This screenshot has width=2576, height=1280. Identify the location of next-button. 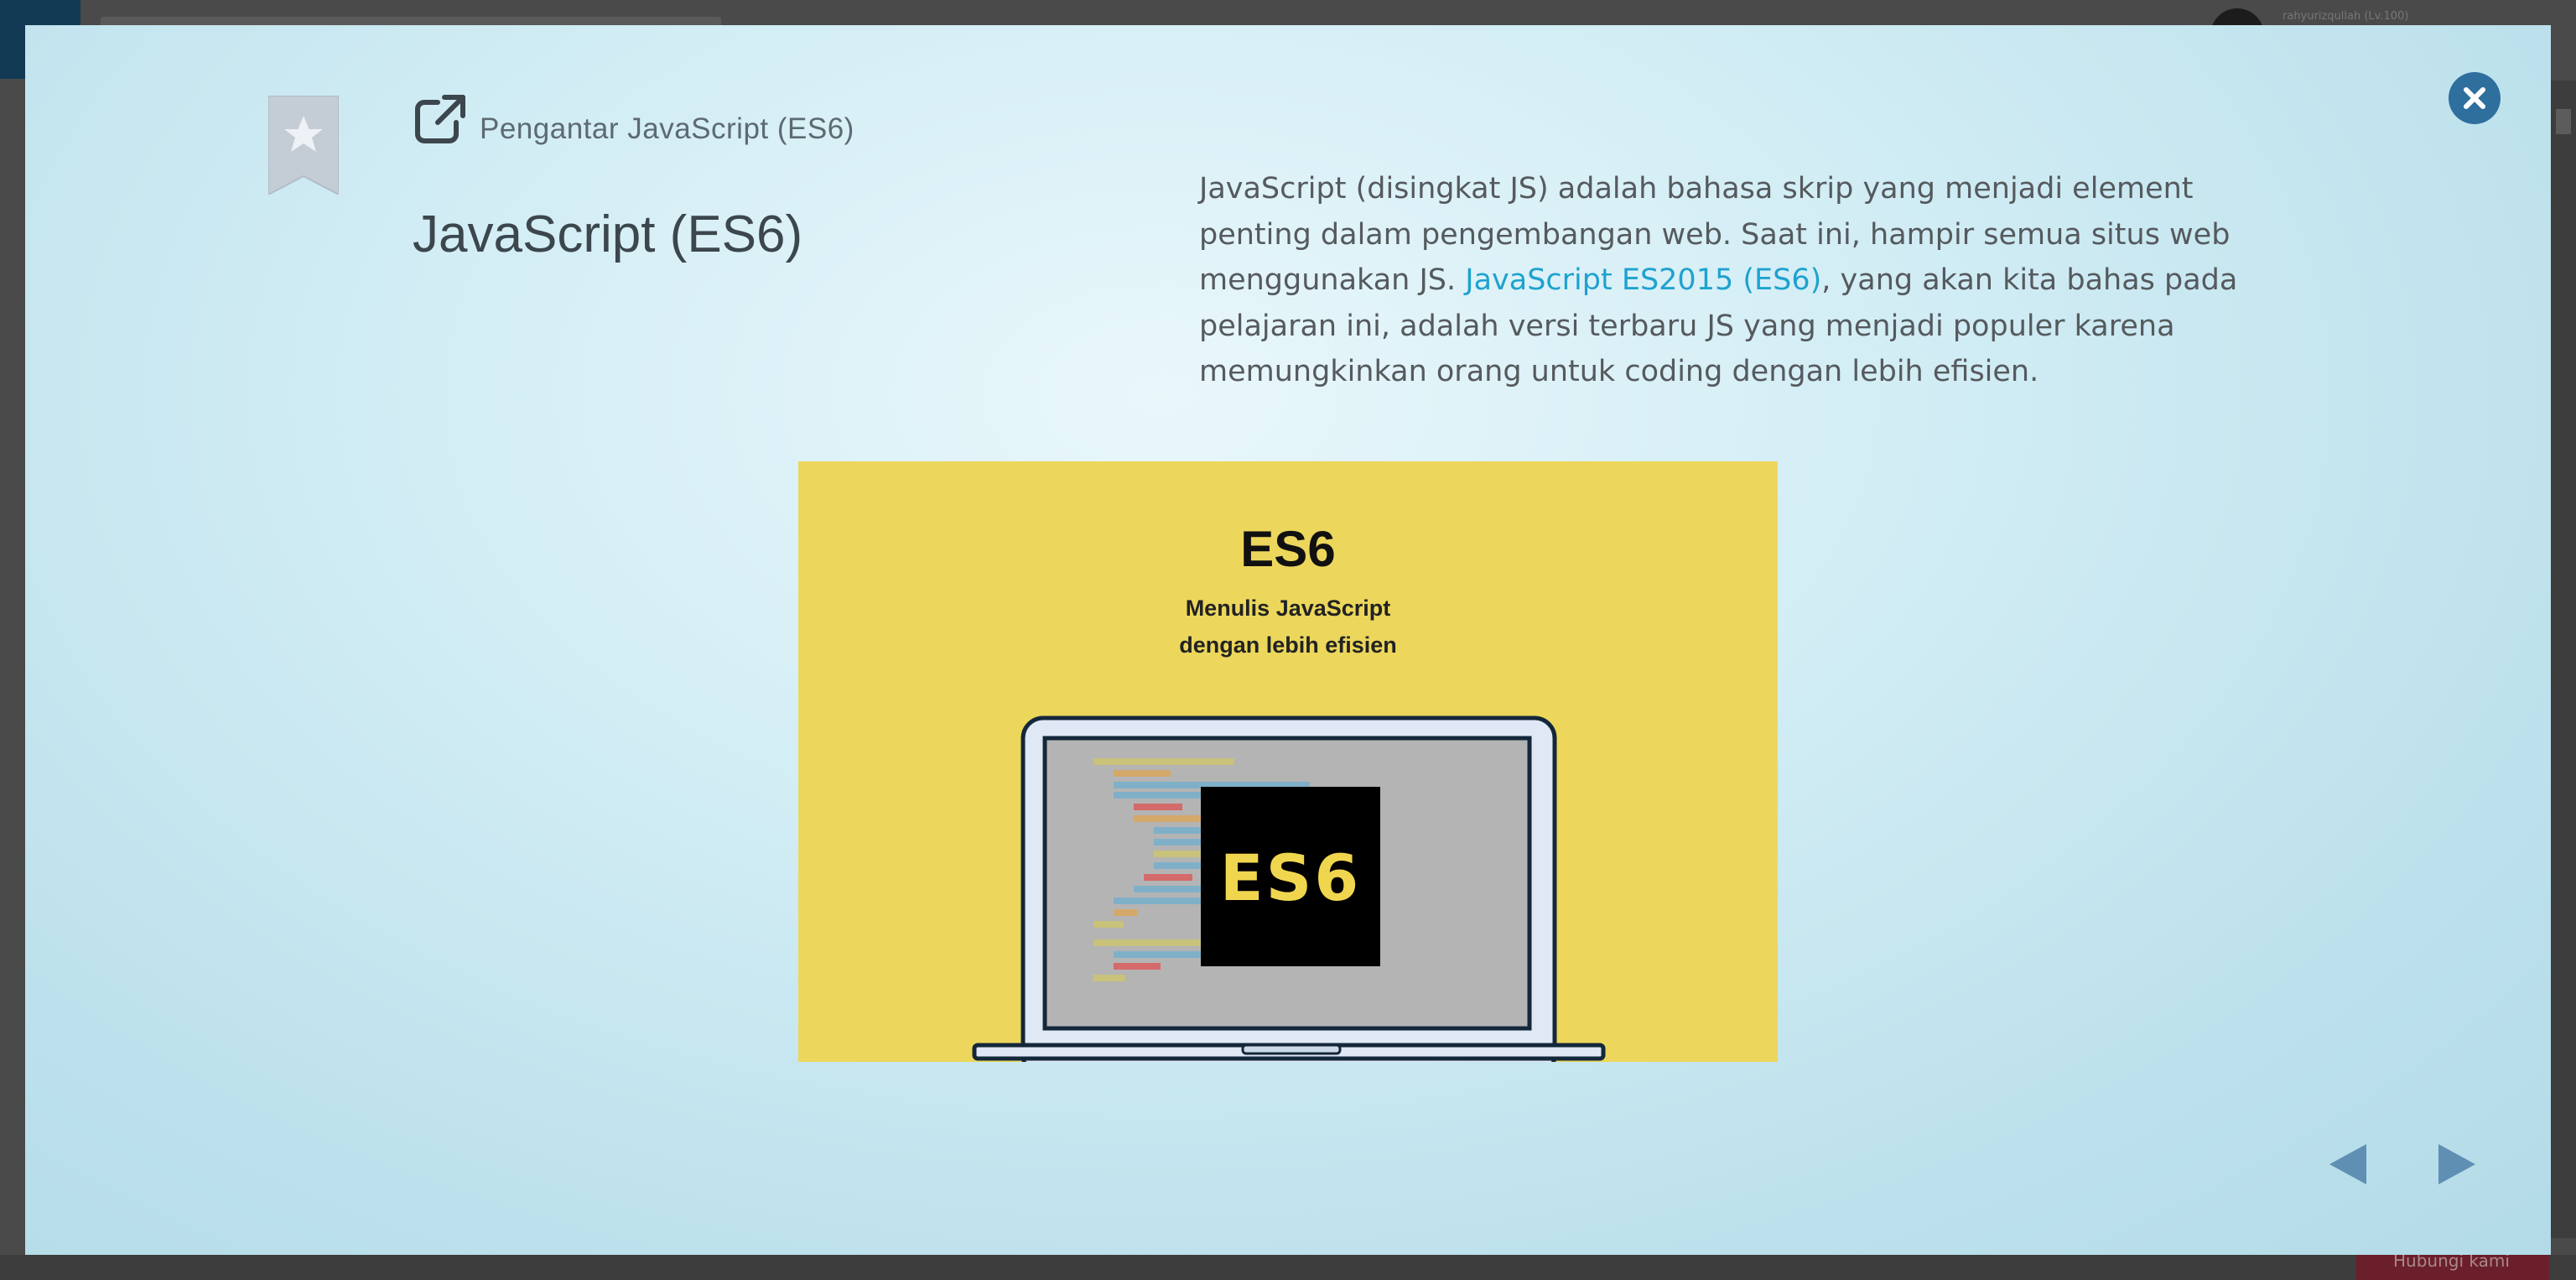
(2453, 1164).